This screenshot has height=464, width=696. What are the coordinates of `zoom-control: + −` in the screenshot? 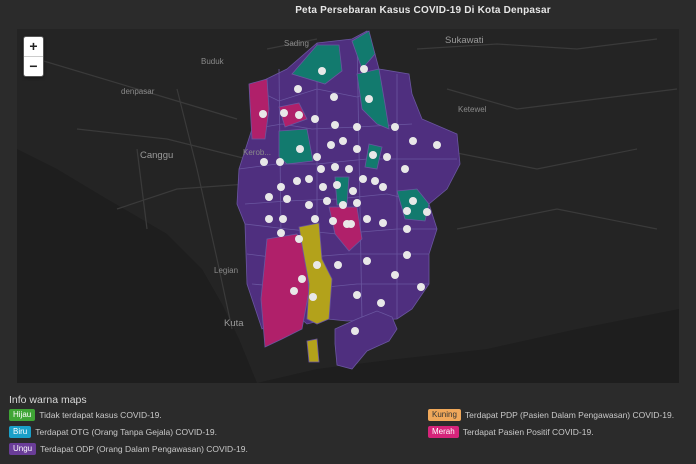 It's located at (33, 56).